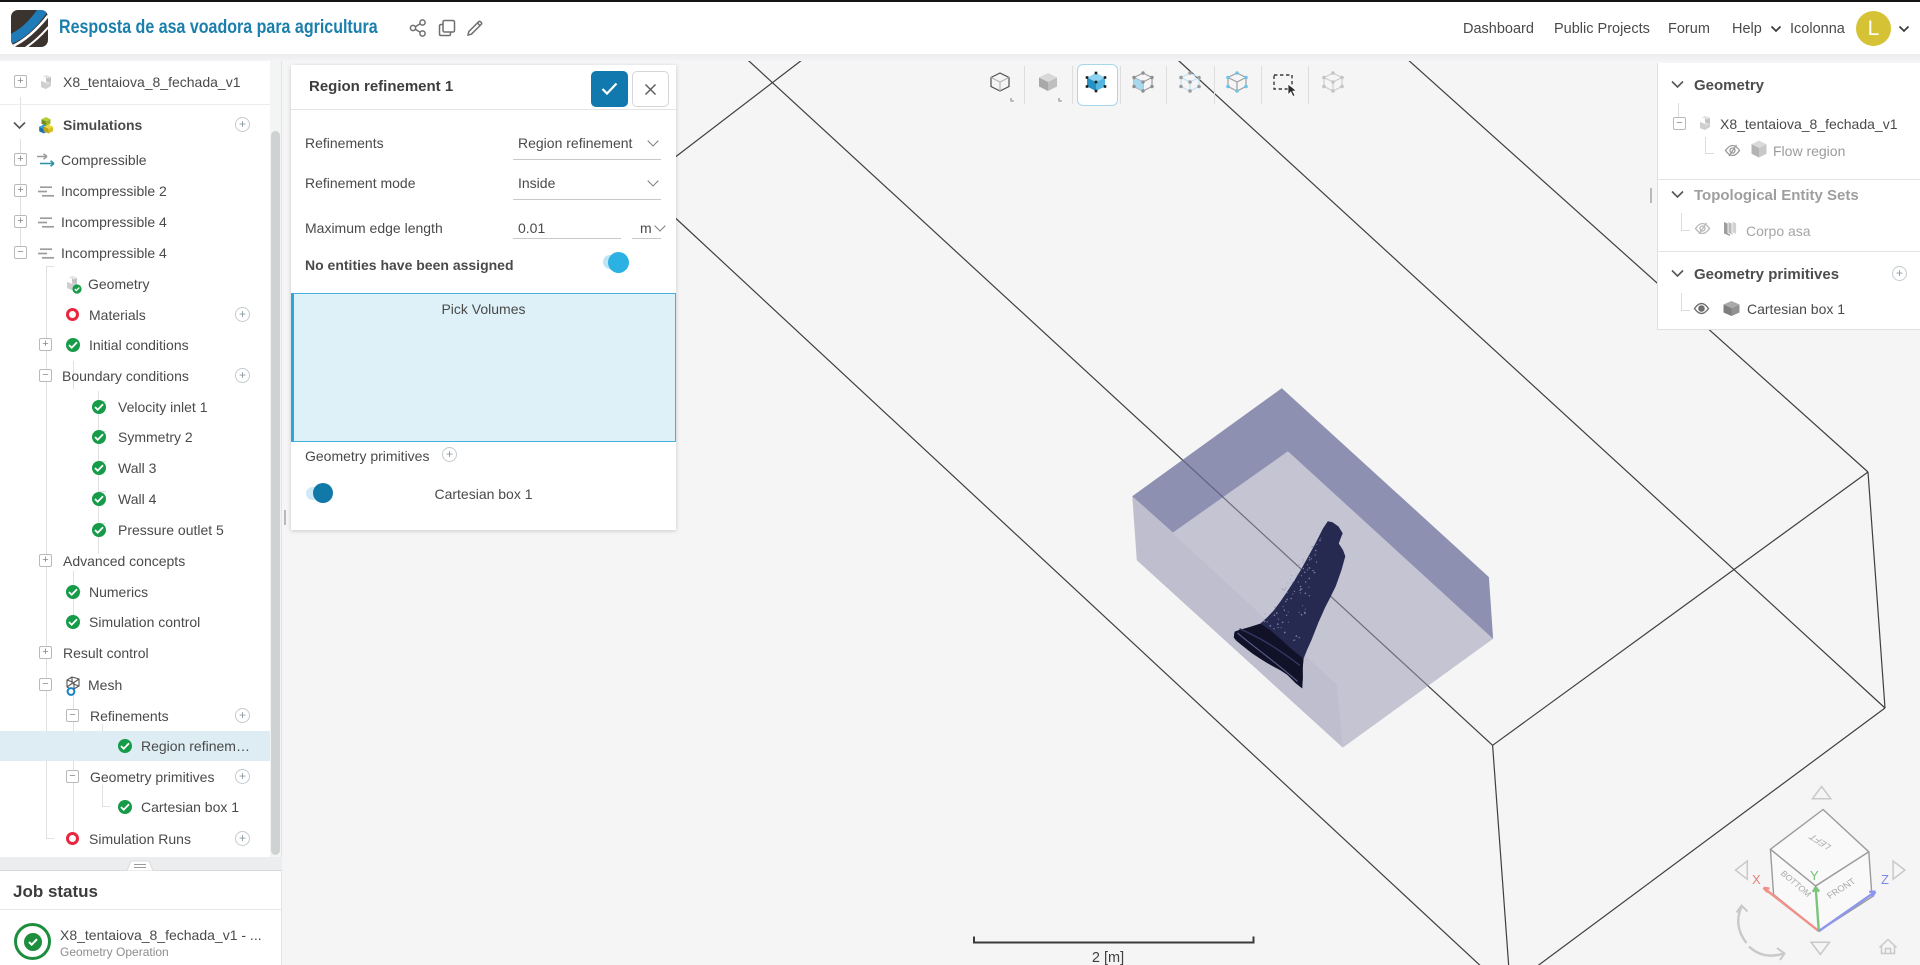 This screenshot has height=965, width=1920. I want to click on svg-text: Z, so click(1885, 879).